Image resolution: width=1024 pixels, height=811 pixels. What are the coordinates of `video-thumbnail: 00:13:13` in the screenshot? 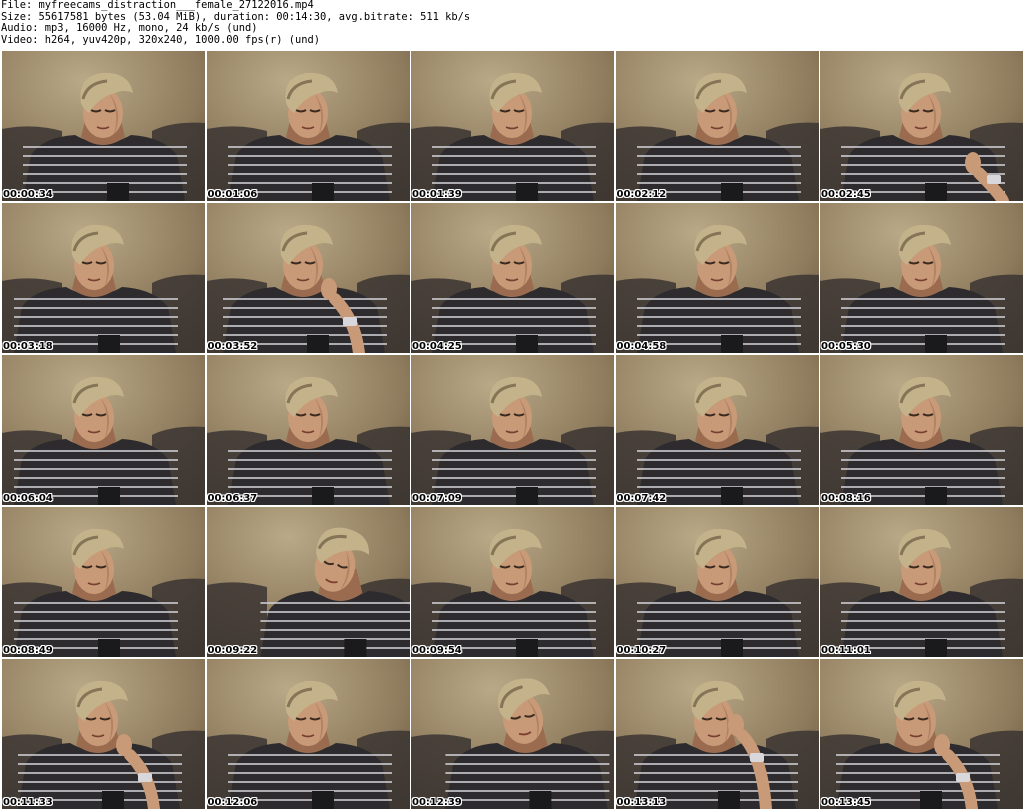 It's located at (717, 734).